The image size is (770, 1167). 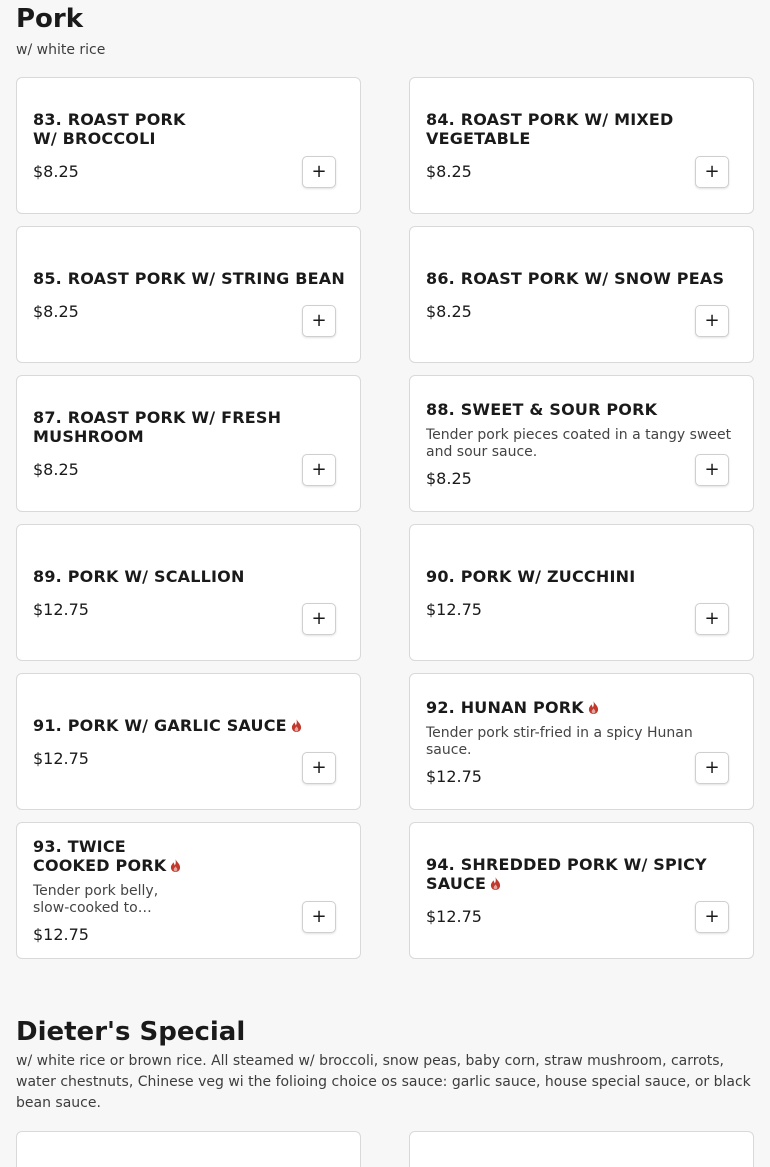 I want to click on item-name: 86. ROAST PORK W/ SNOW PEAS, so click(x=575, y=278).